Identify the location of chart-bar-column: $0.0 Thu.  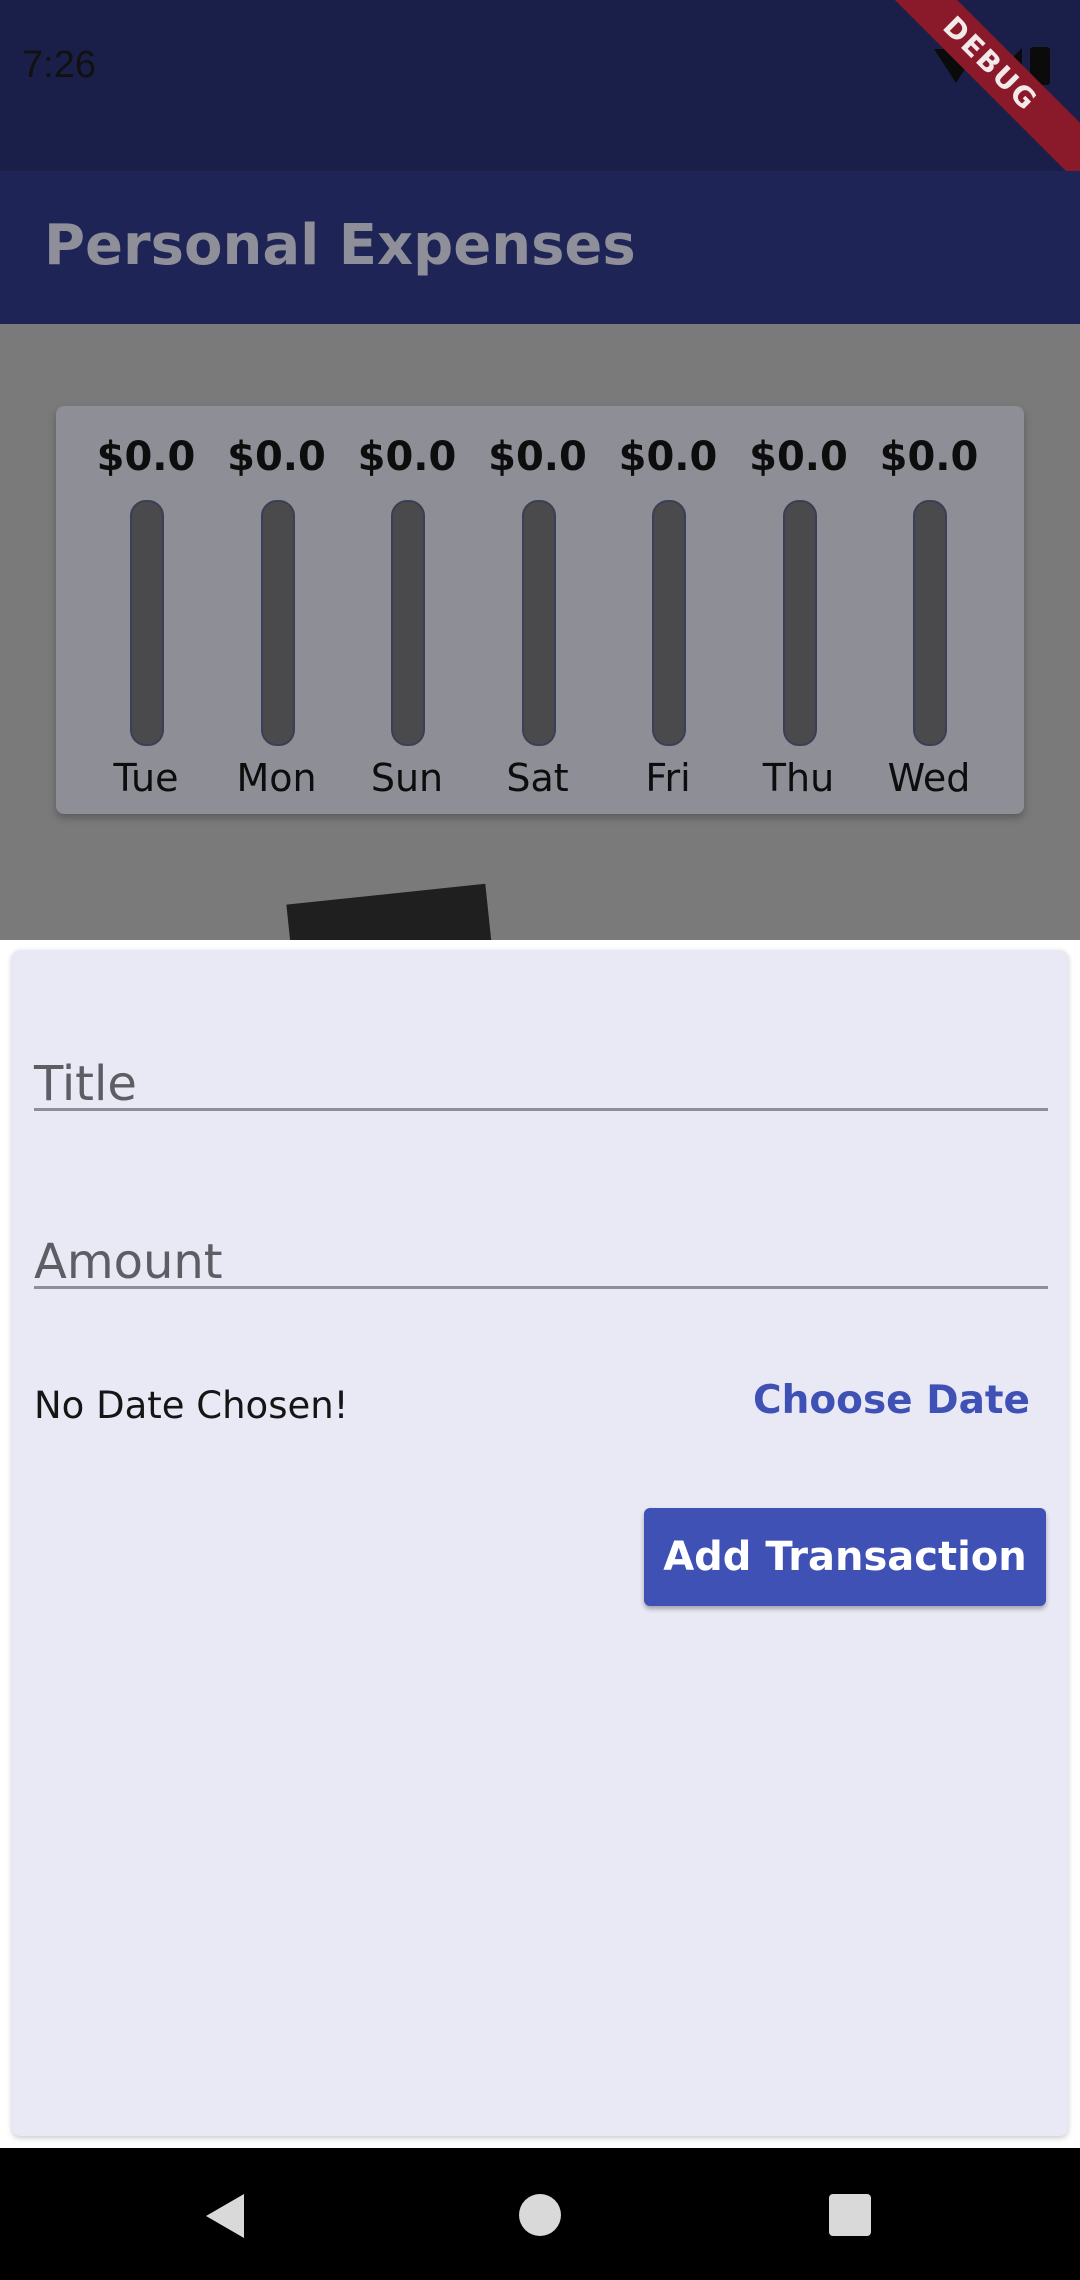
(799, 610).